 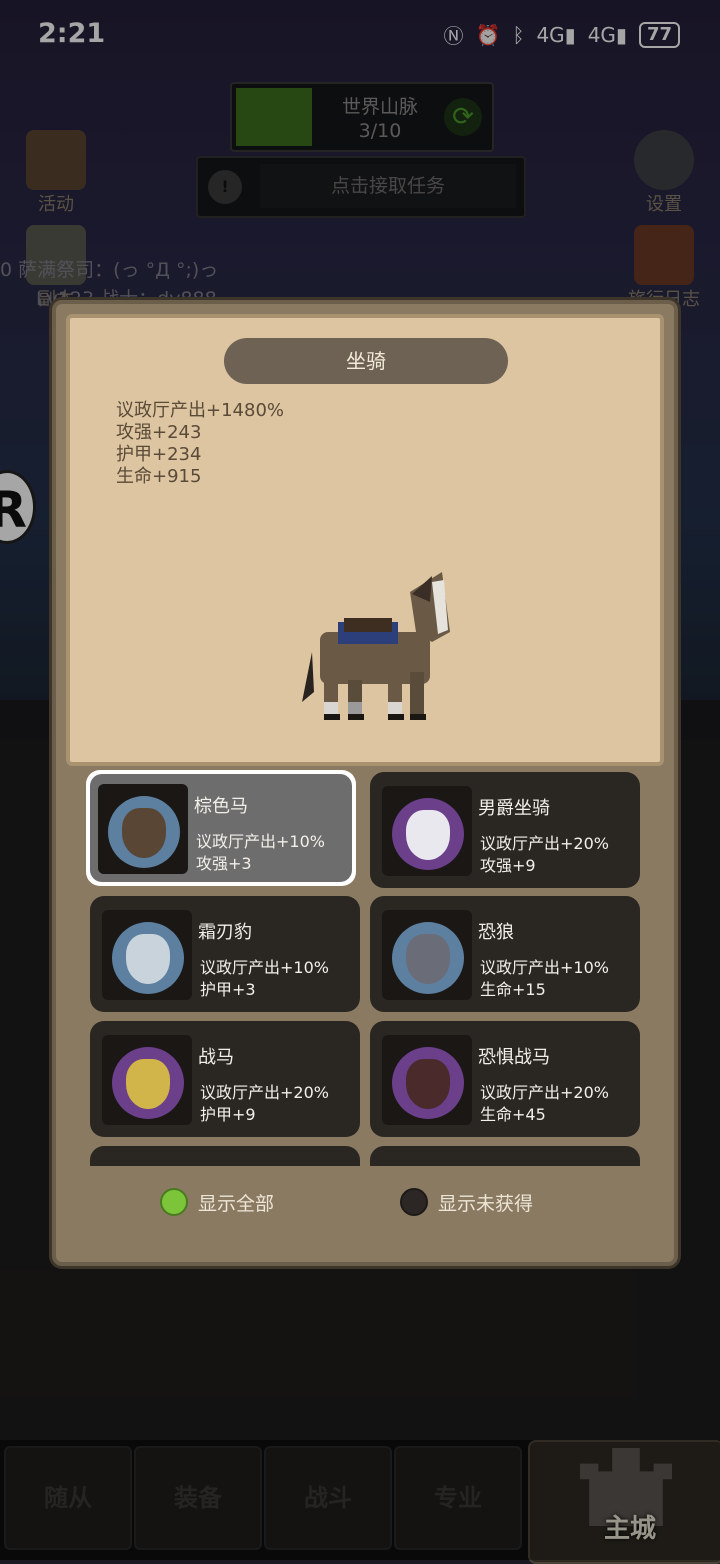 I want to click on wolf-portrait-icon, so click(x=428, y=958).